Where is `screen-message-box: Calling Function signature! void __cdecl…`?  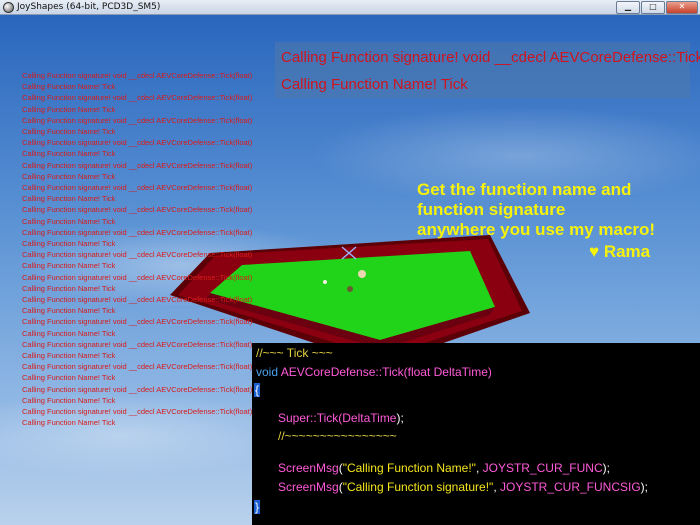 screen-message-box: Calling Function signature! void __cdecl… is located at coordinates (487, 70).